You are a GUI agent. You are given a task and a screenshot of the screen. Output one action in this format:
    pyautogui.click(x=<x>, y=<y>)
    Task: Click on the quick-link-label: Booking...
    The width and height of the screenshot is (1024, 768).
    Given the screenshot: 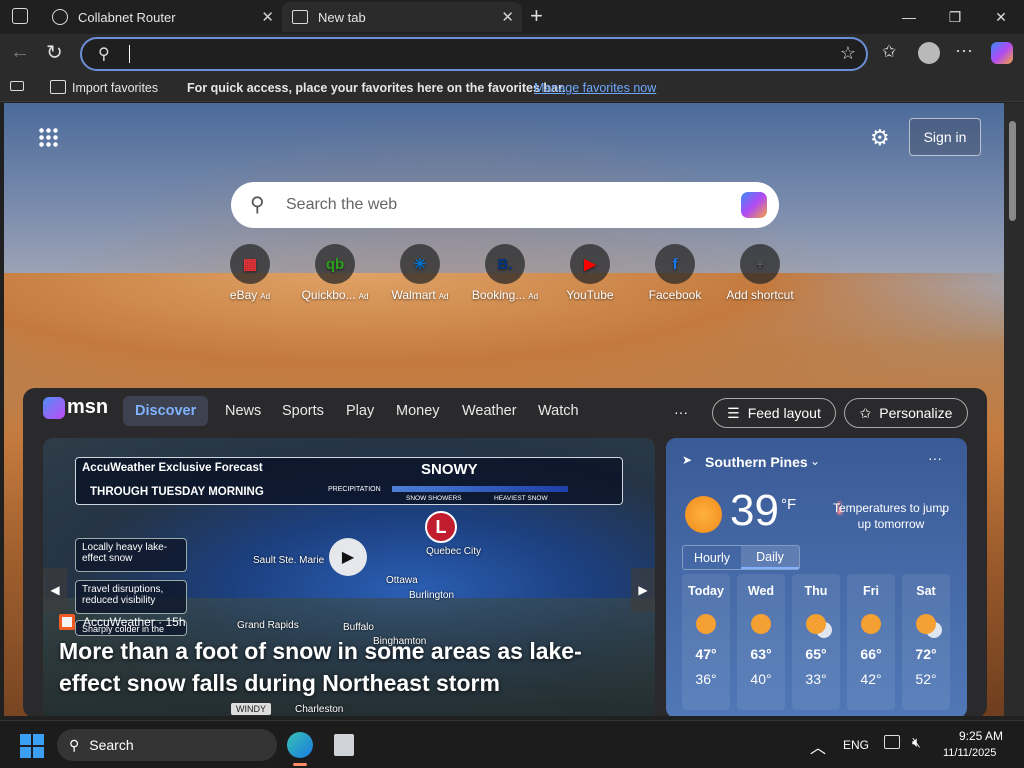 What is the action you would take?
    pyautogui.click(x=498, y=295)
    